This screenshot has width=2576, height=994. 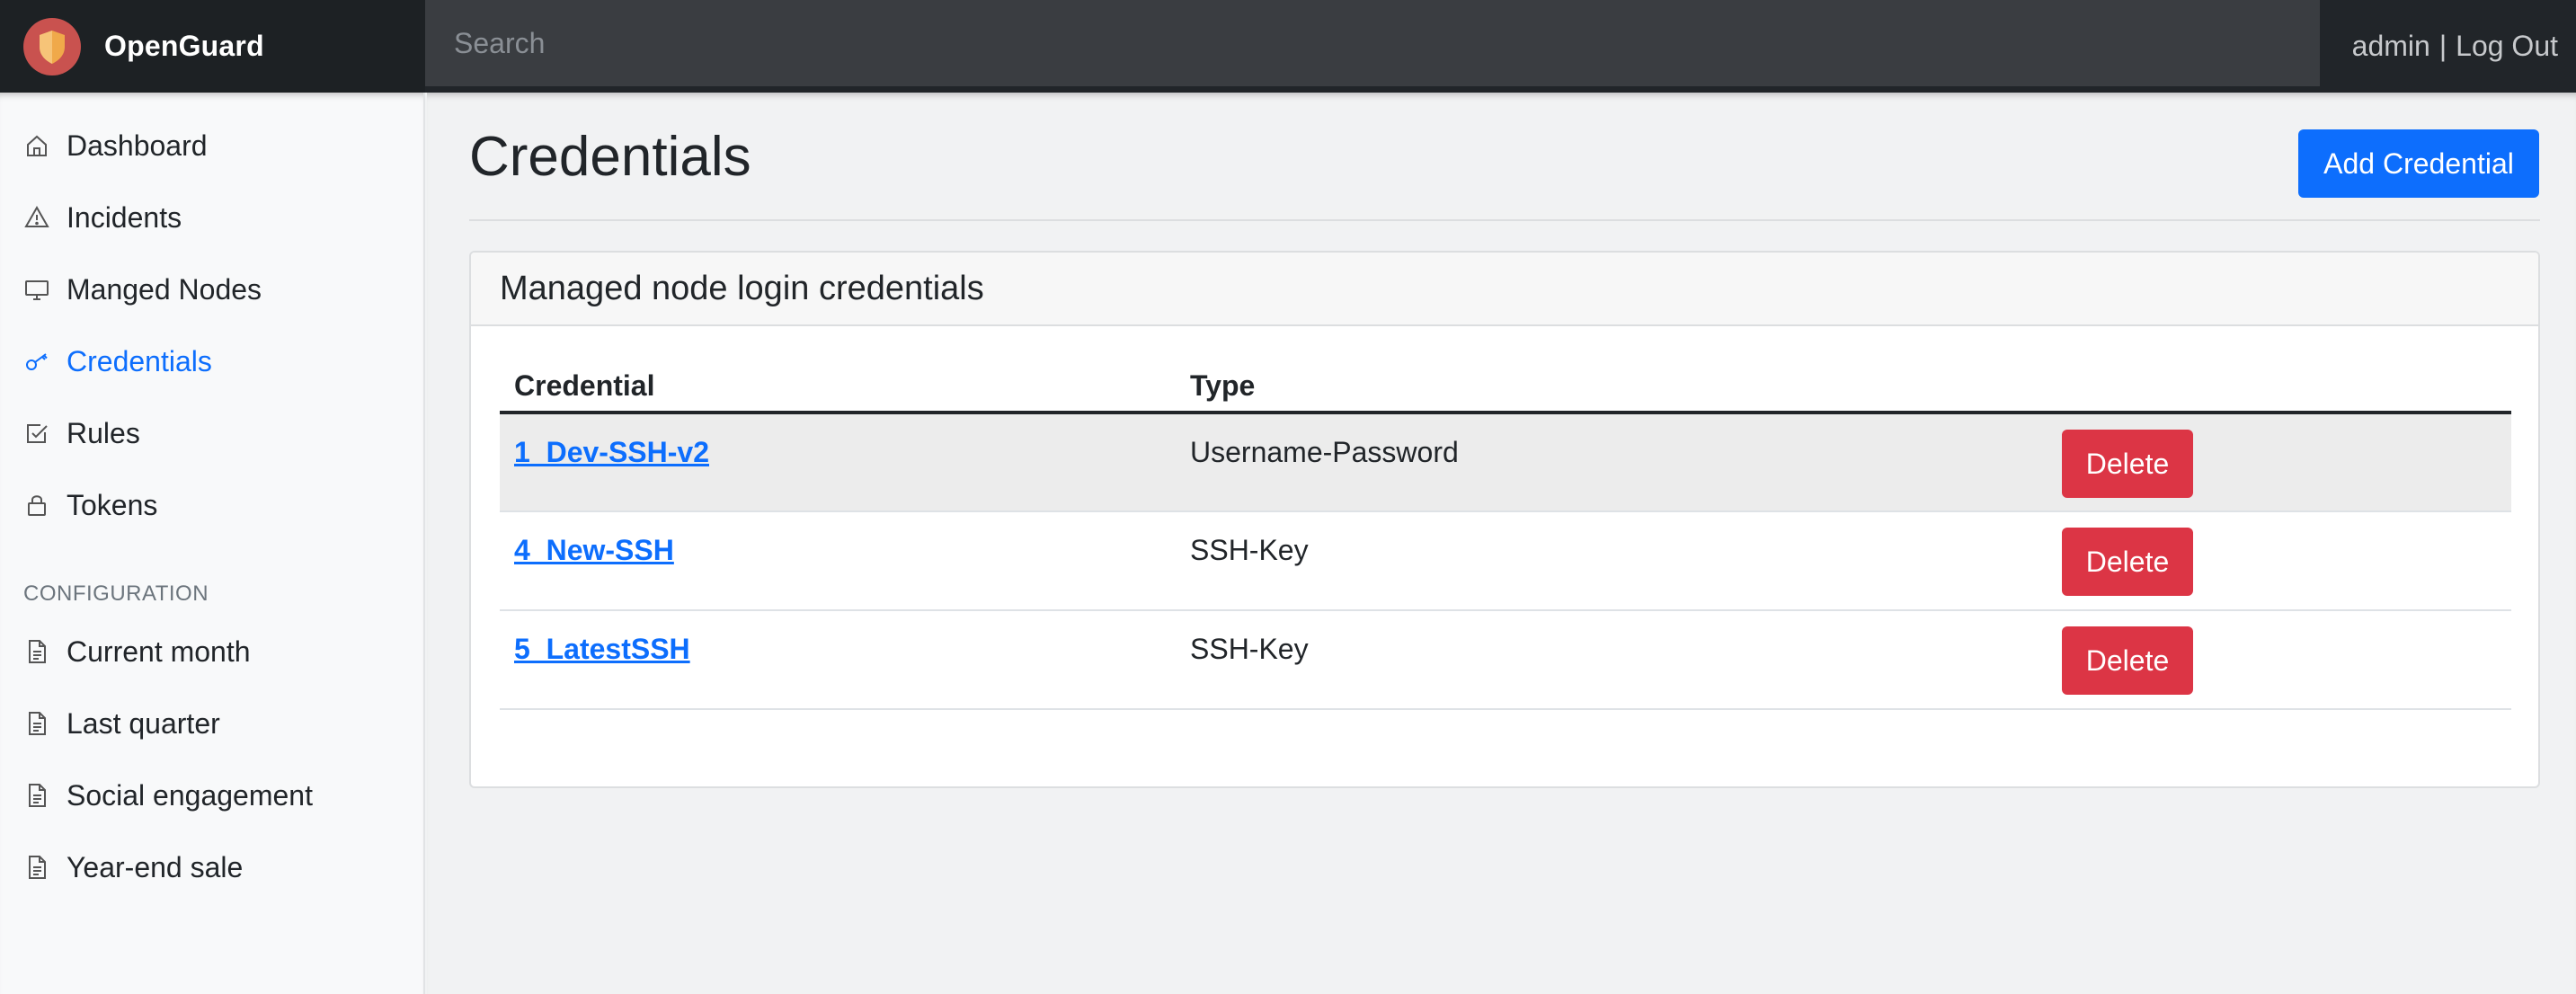 What do you see at coordinates (1324, 452) in the screenshot?
I see `credential-type: Username-Password` at bounding box center [1324, 452].